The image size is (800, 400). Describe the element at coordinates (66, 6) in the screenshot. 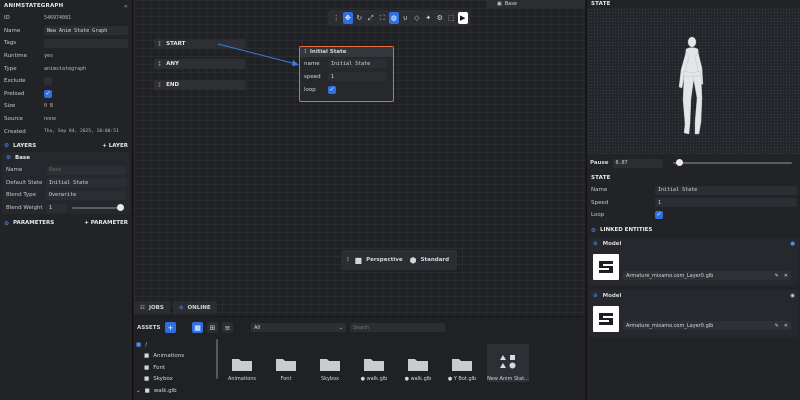

I see `inspector-header: ANIMSTATEGRAPH «` at that location.